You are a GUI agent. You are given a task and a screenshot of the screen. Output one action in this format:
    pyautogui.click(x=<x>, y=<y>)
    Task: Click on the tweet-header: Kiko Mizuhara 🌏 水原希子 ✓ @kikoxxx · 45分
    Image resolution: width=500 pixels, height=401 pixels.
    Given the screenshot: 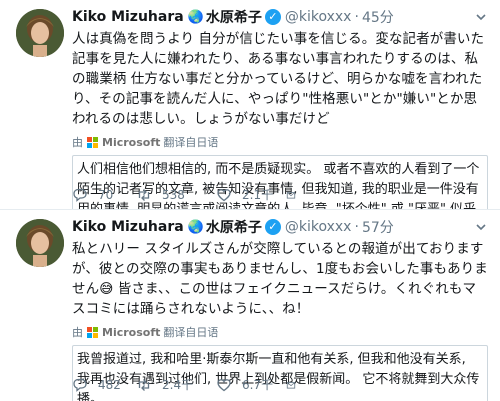 What is the action you would take?
    pyautogui.click(x=280, y=17)
    